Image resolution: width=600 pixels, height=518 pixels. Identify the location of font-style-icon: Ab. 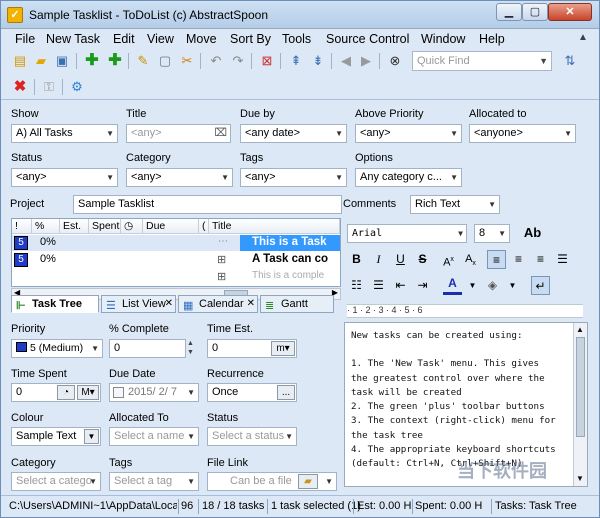
(532, 232).